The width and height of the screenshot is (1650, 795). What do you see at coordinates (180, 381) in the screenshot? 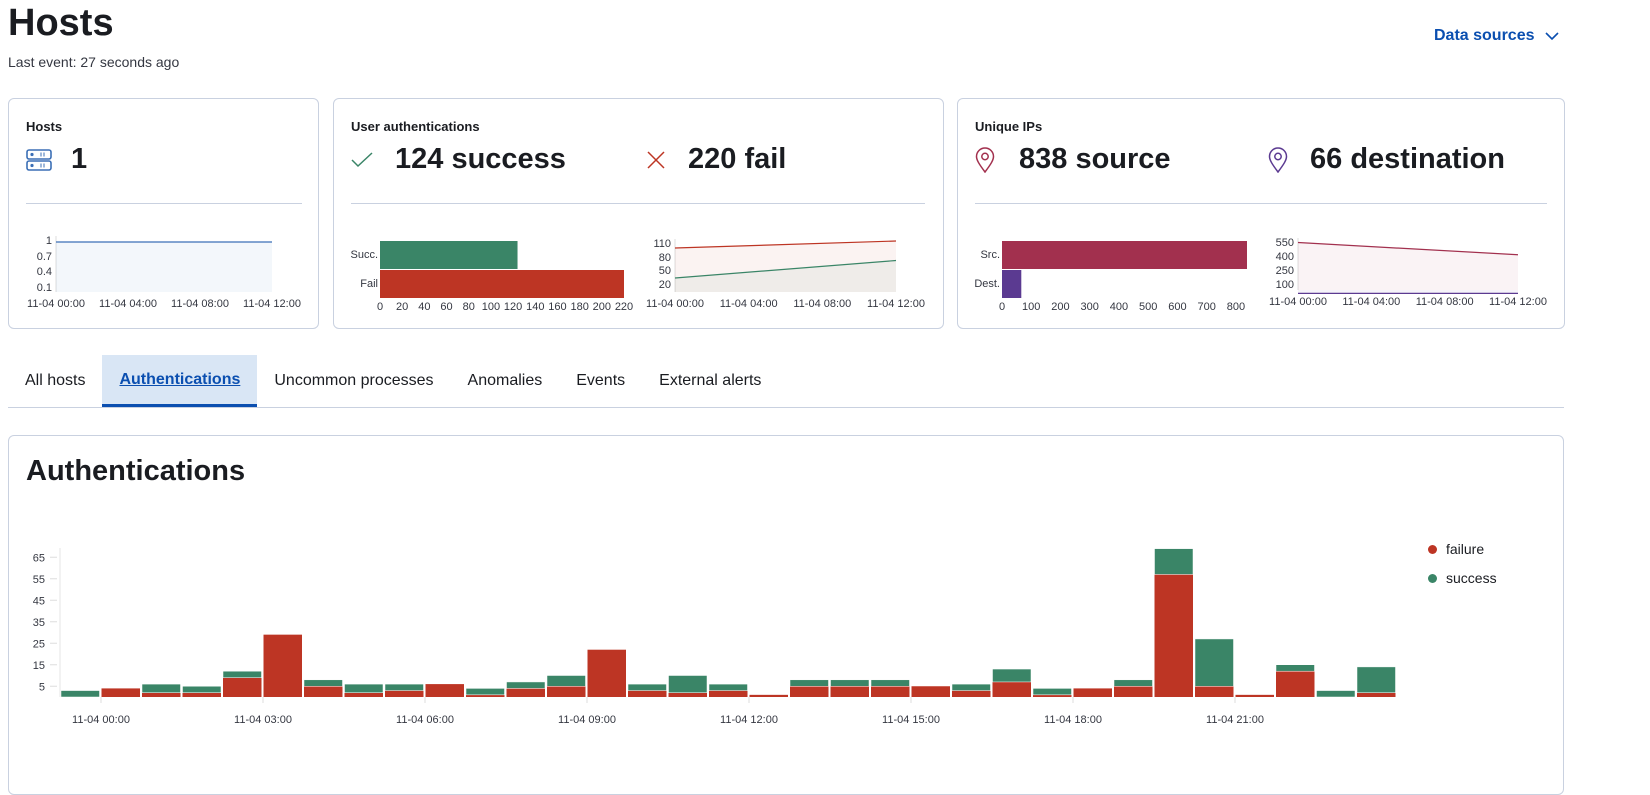
I see `tab-authentications: Authentications` at bounding box center [180, 381].